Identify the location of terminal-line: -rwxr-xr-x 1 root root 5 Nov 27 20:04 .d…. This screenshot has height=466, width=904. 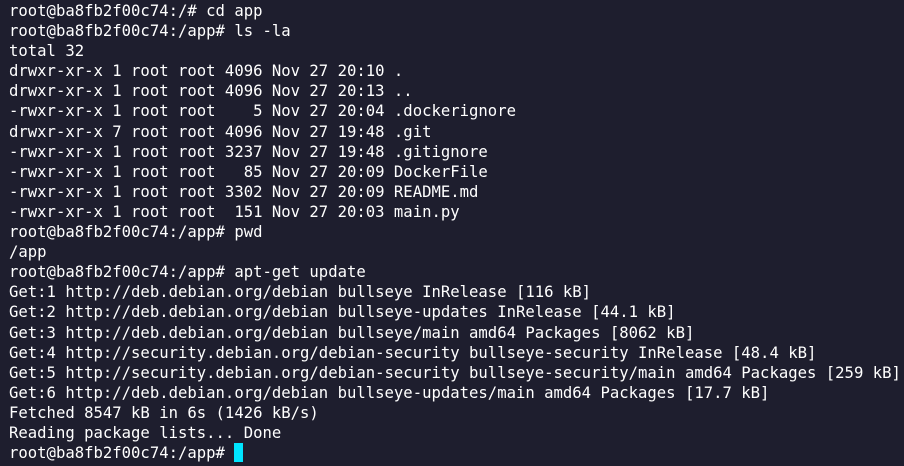
(262, 111).